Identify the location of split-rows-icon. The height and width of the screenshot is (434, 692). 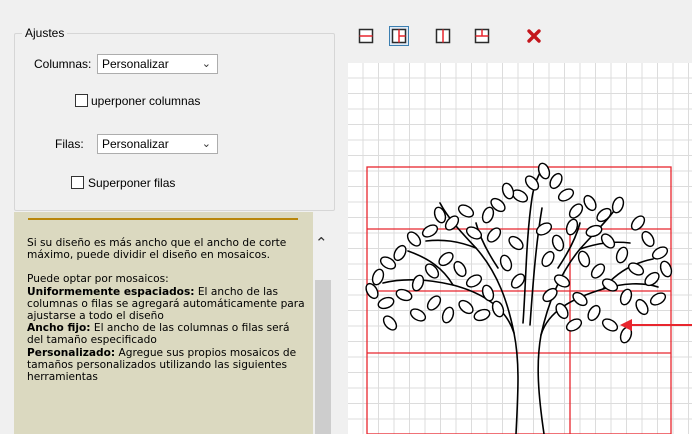
(366, 36).